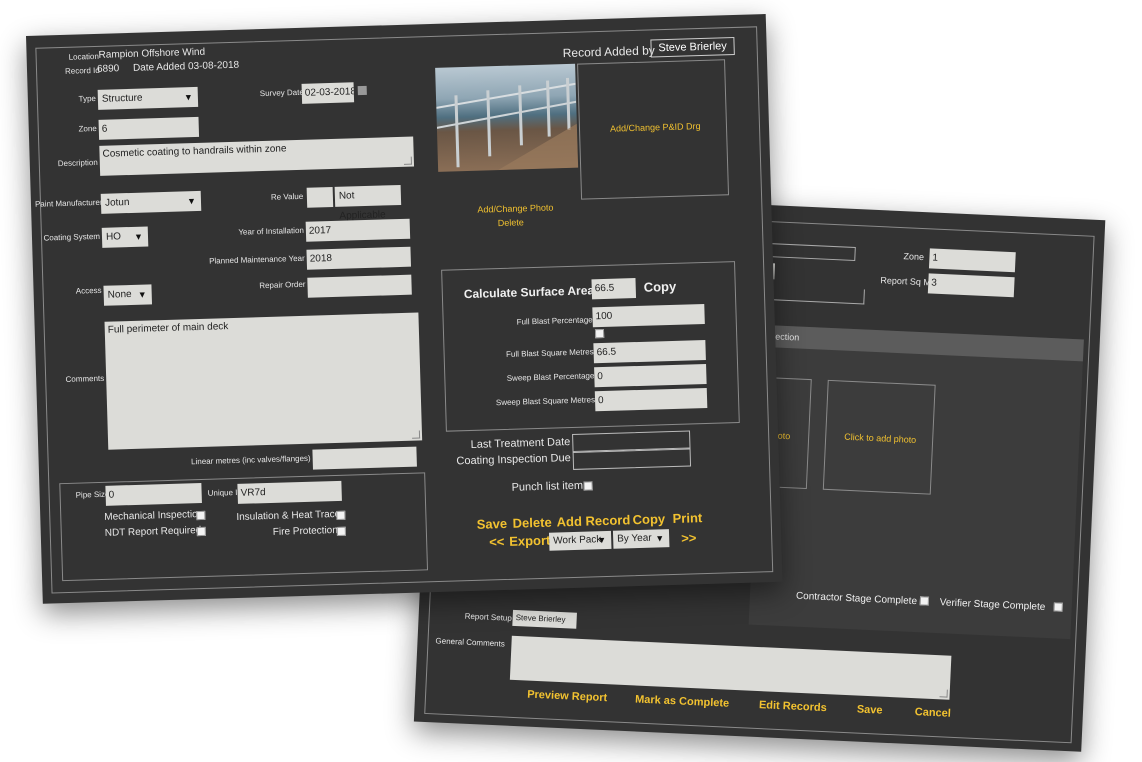  I want to click on fire-protection-checkbox, so click(341, 531).